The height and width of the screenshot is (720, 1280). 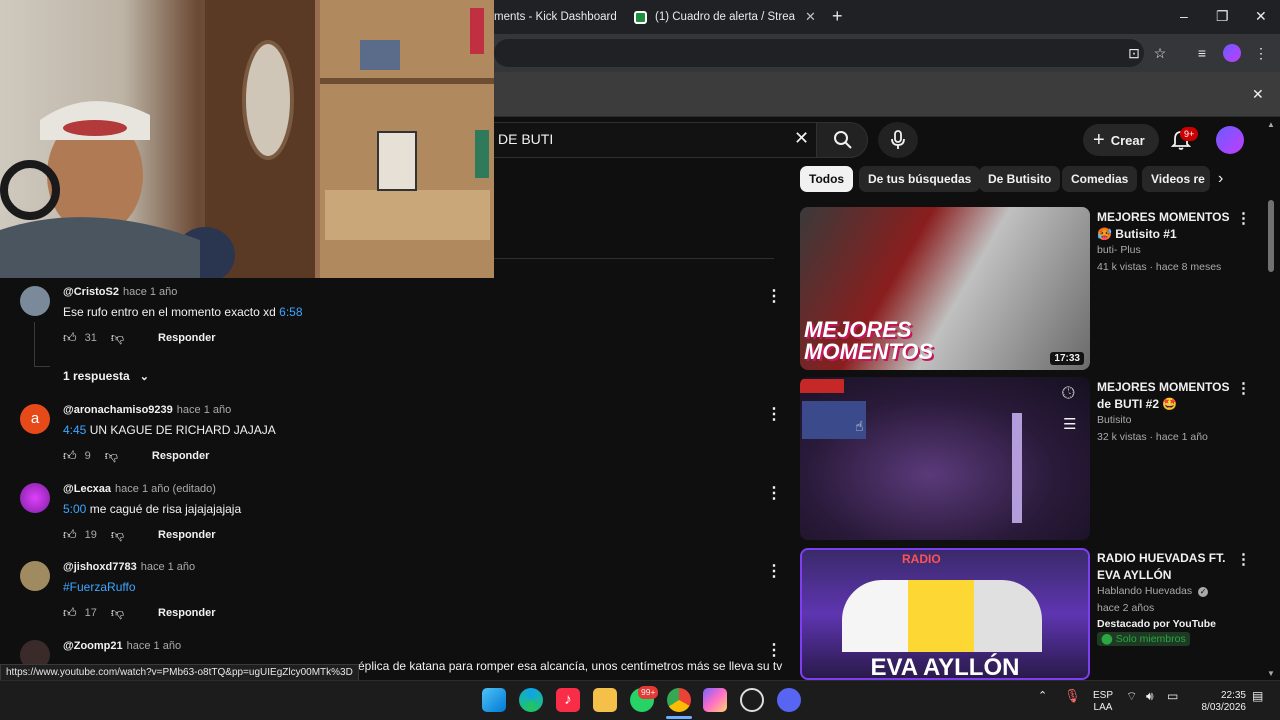 I want to click on search-button, so click(x=842, y=140).